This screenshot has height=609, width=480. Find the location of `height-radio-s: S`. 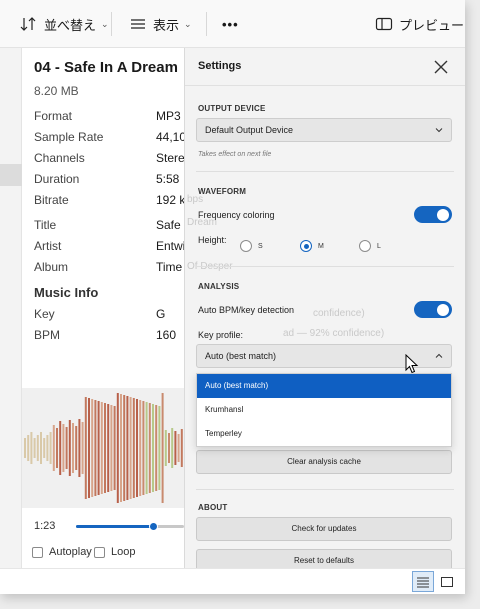

height-radio-s: S is located at coordinates (251, 246).